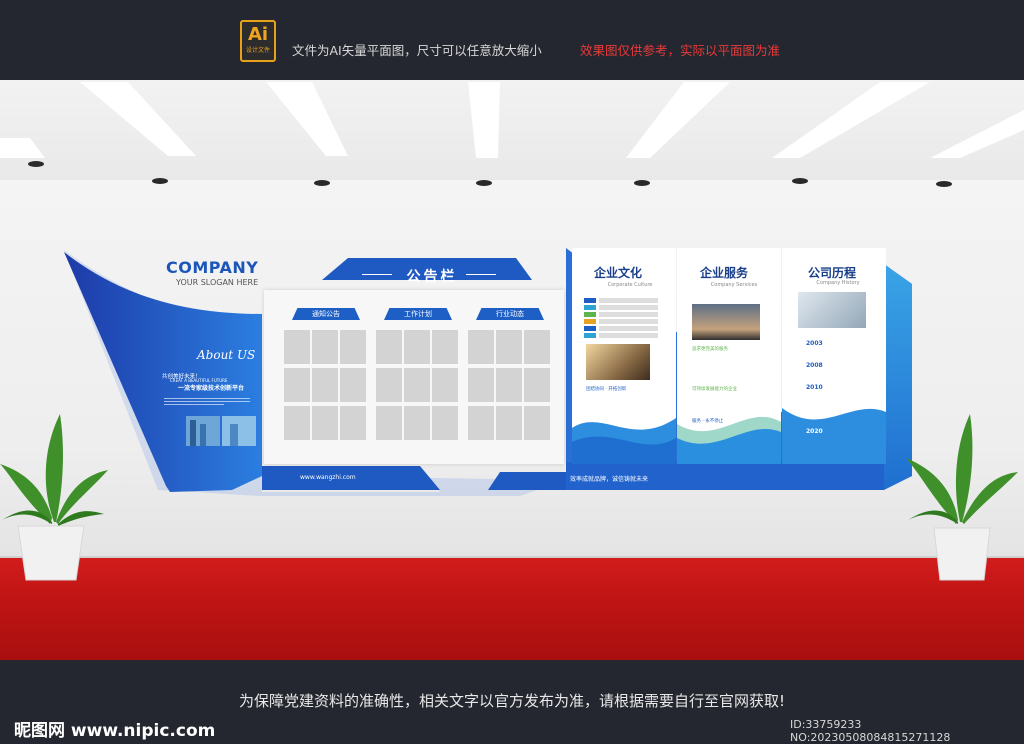  I want to click on board-title: 公告栏, so click(432, 277).